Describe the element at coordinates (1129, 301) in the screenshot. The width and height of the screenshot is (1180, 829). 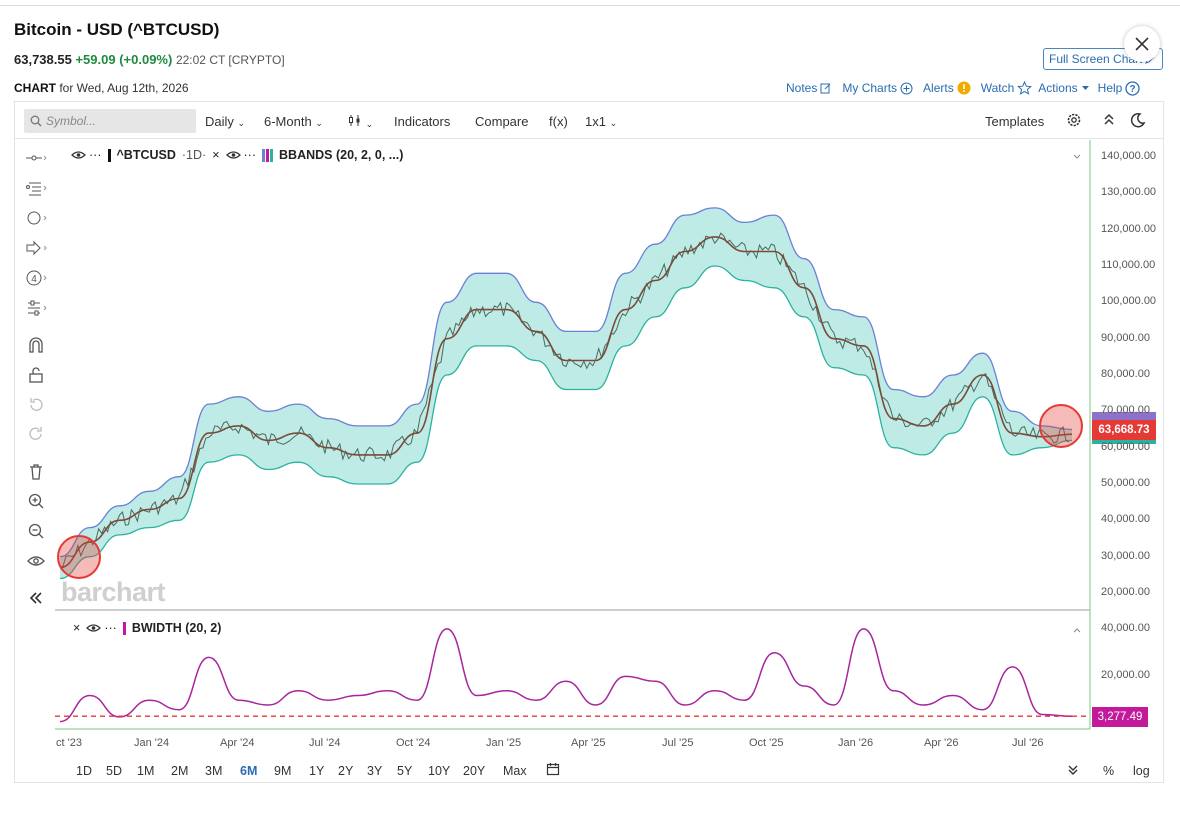
I see `y-tick-label: 100,000.00` at that location.